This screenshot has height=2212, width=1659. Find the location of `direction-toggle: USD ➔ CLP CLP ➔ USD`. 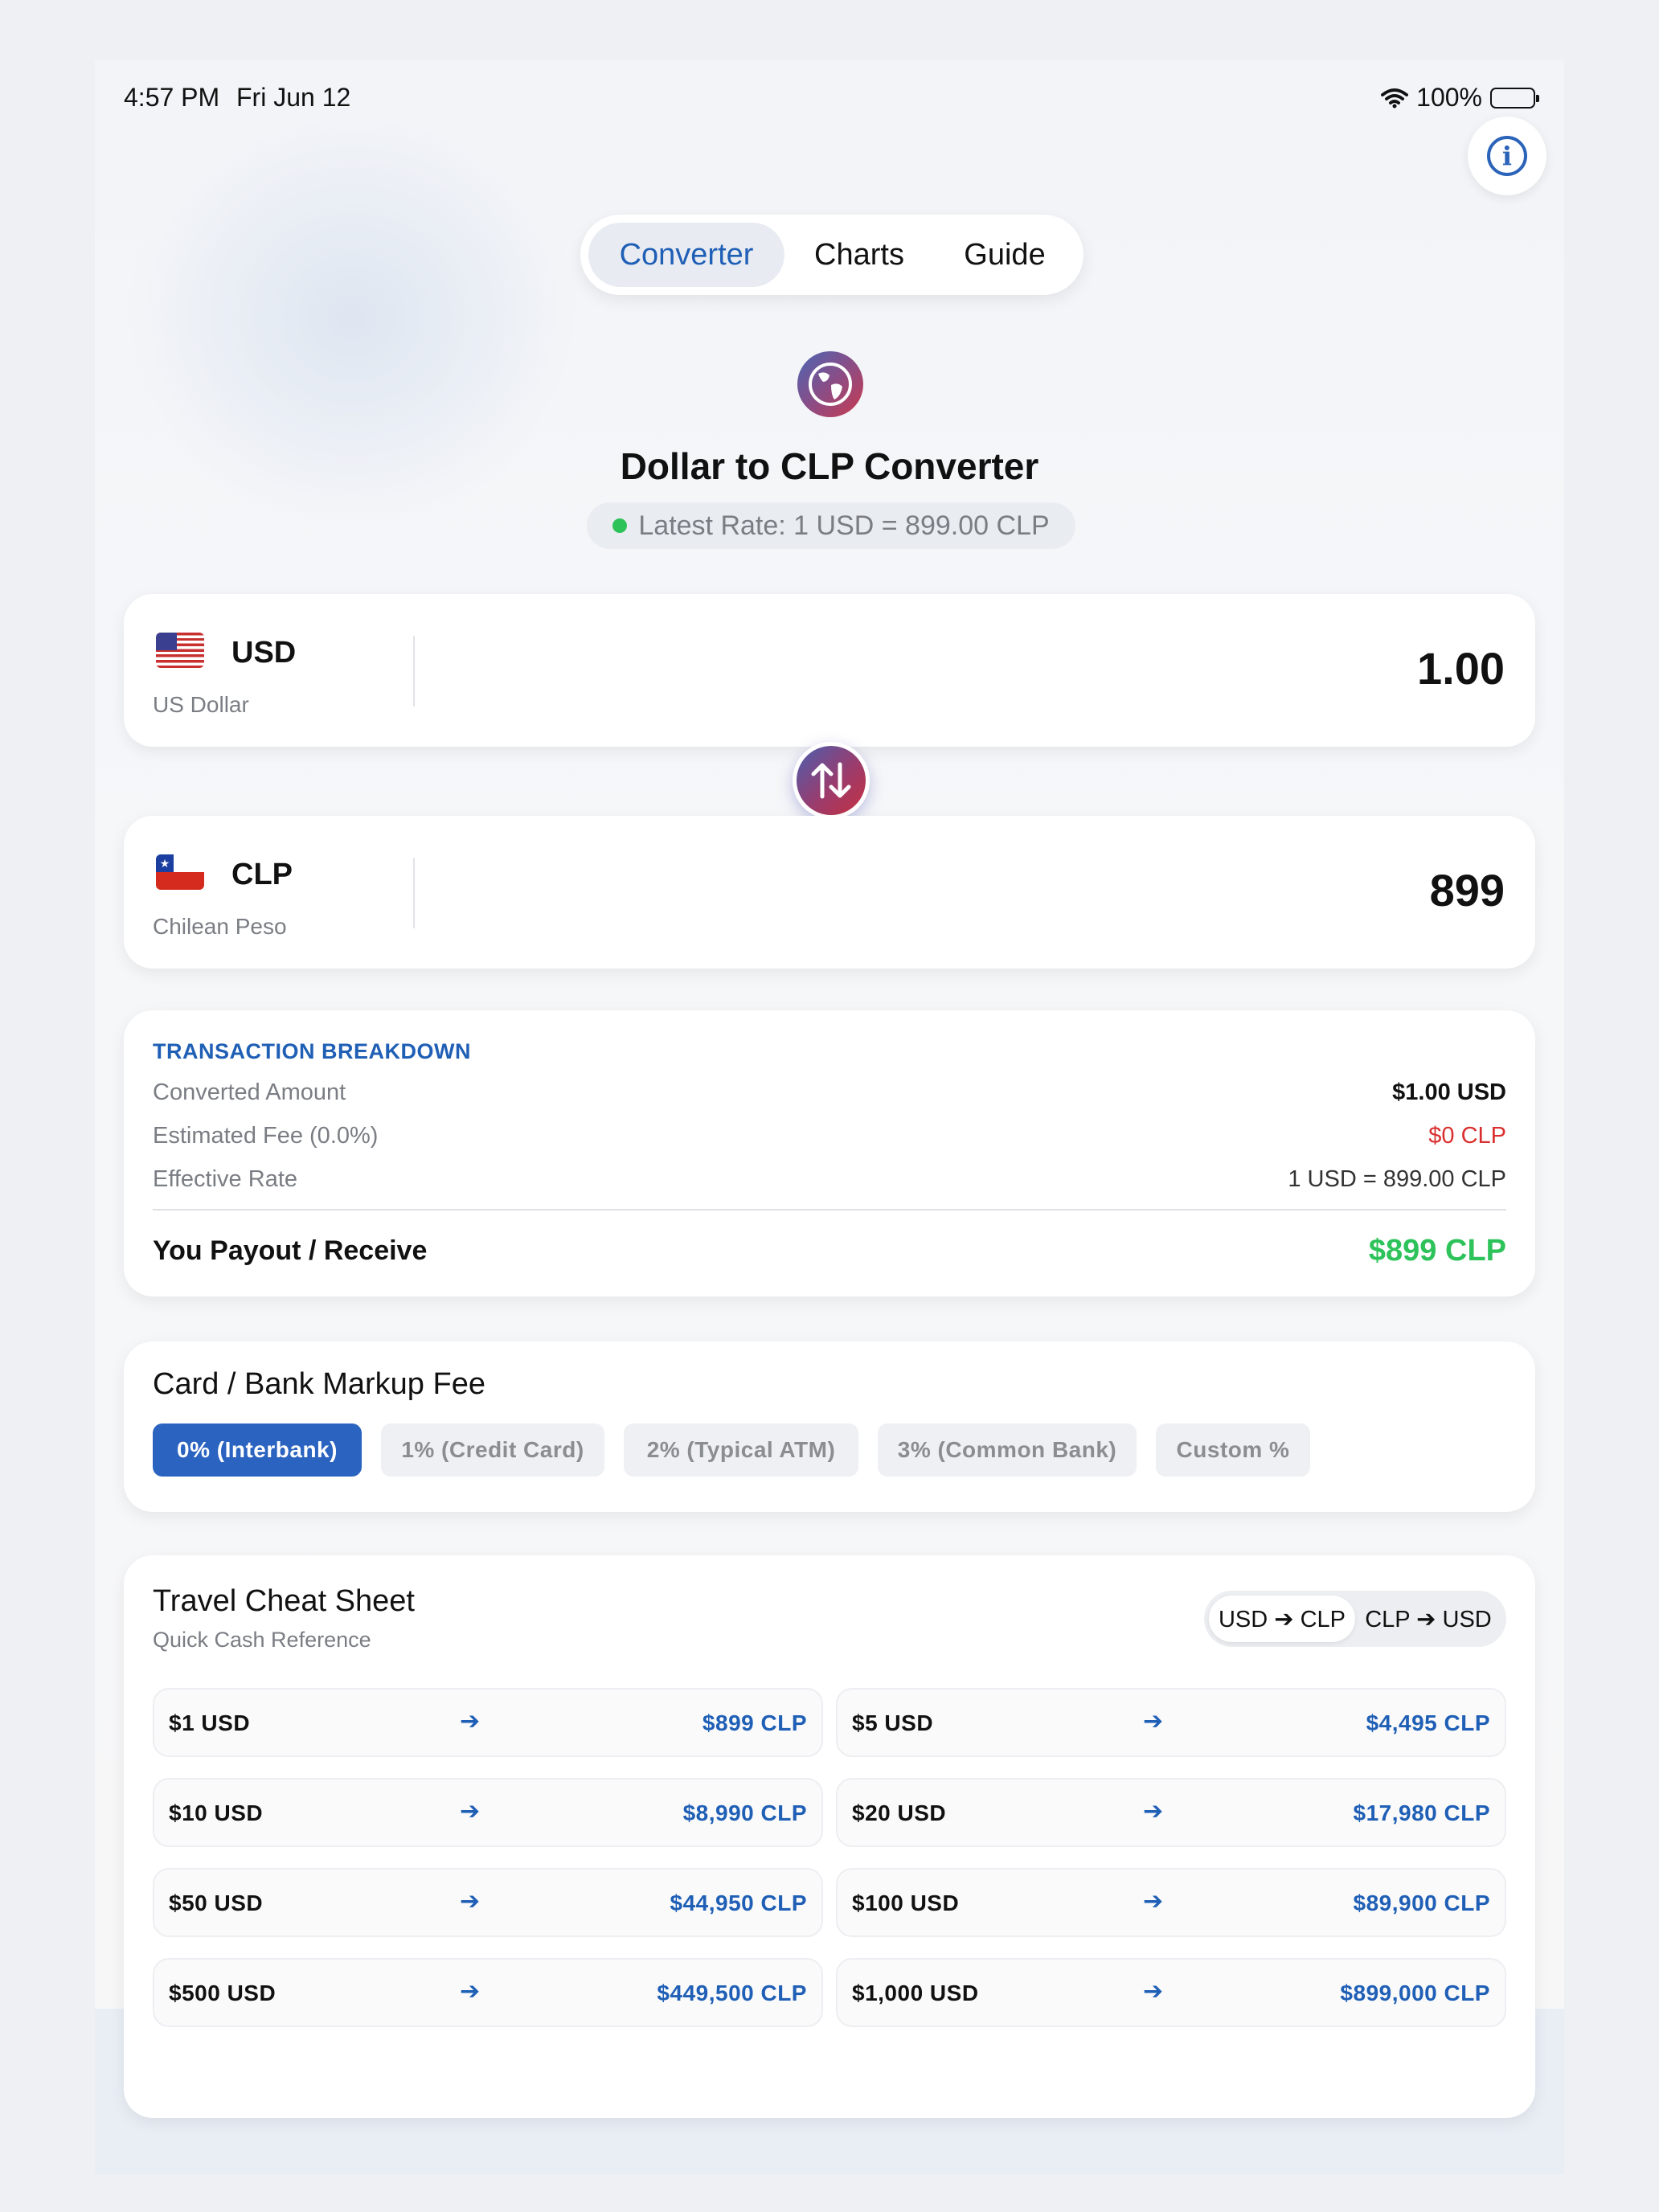

direction-toggle: USD ➔ CLP CLP ➔ USD is located at coordinates (1355, 1619).